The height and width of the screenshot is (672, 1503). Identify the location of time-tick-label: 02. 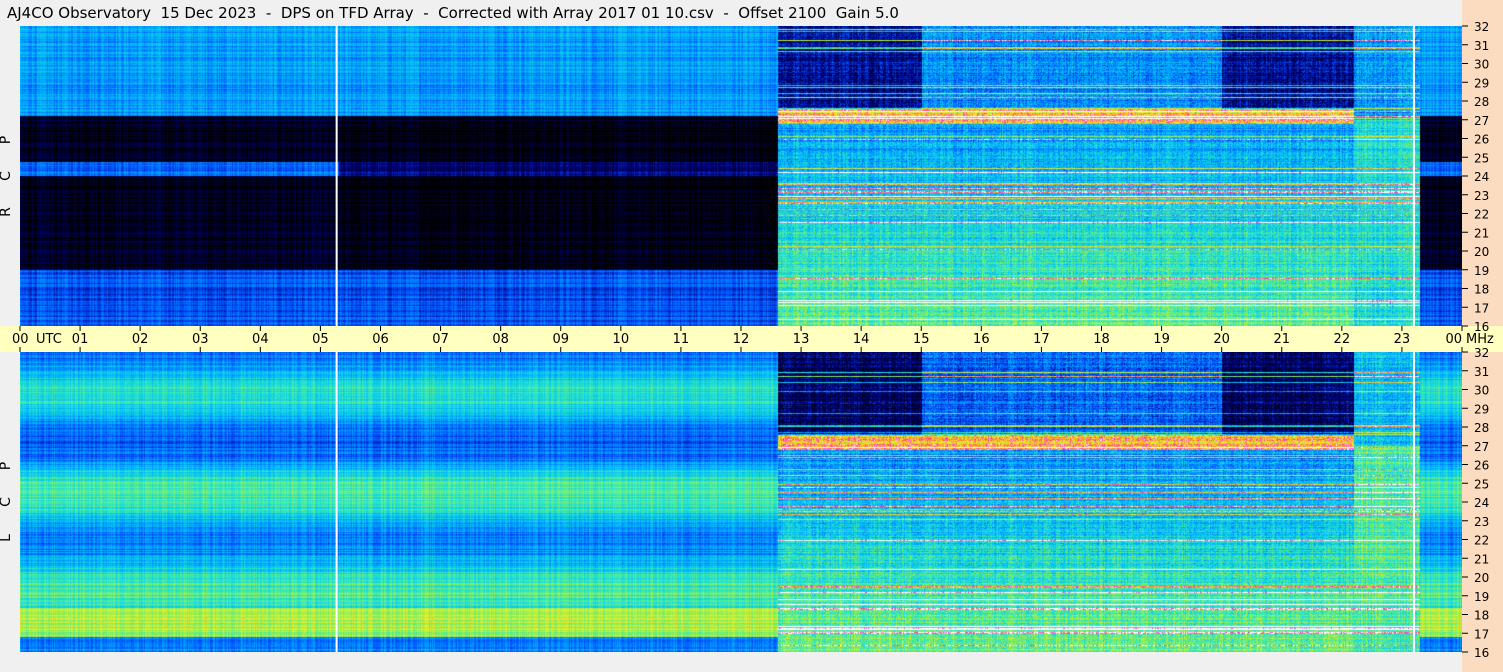
(140, 339).